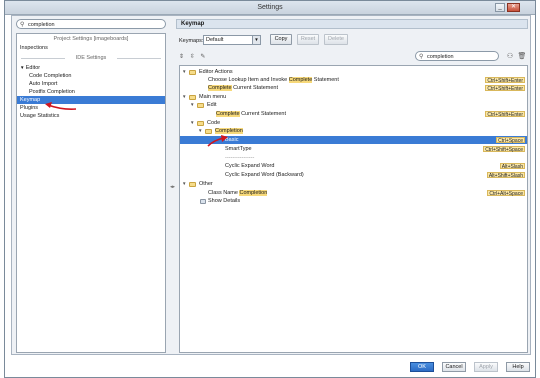 The image size is (540, 378). Describe the element at coordinates (486, 367) in the screenshot. I see `apply-button: Apply` at that location.